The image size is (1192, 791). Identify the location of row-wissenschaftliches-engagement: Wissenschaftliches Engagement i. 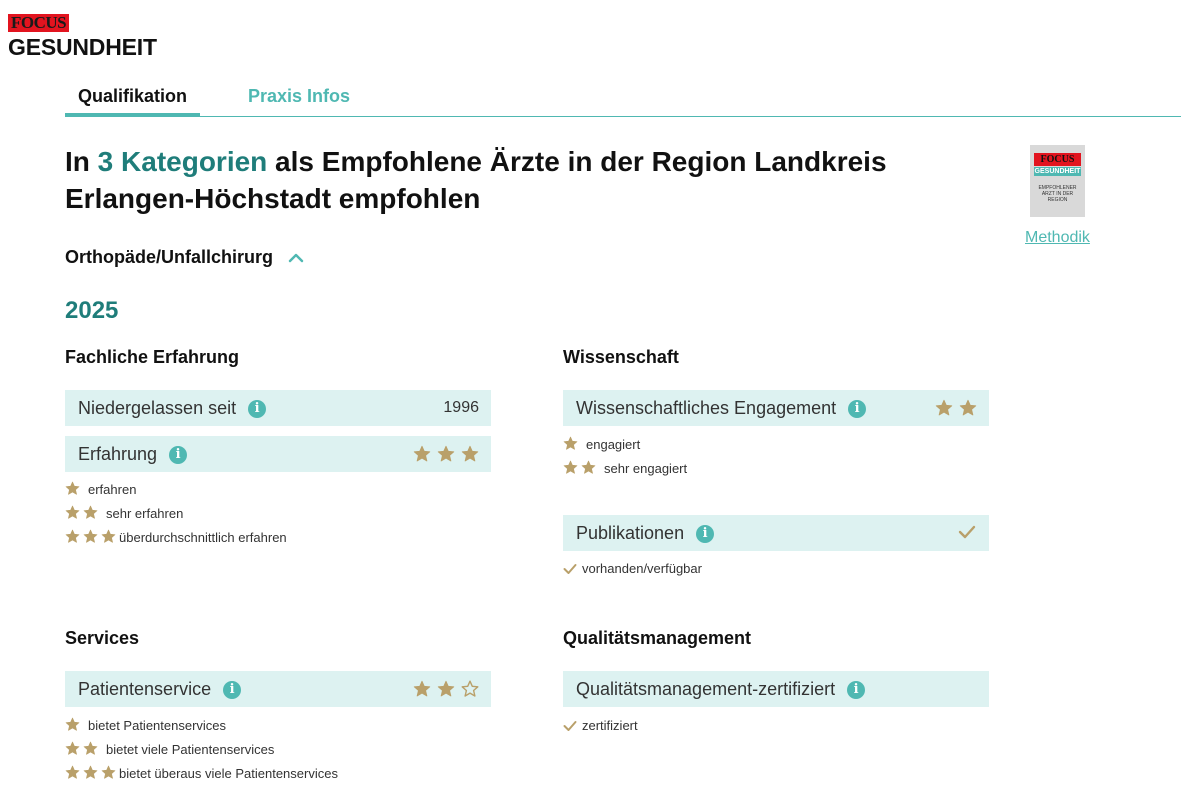
(776, 408).